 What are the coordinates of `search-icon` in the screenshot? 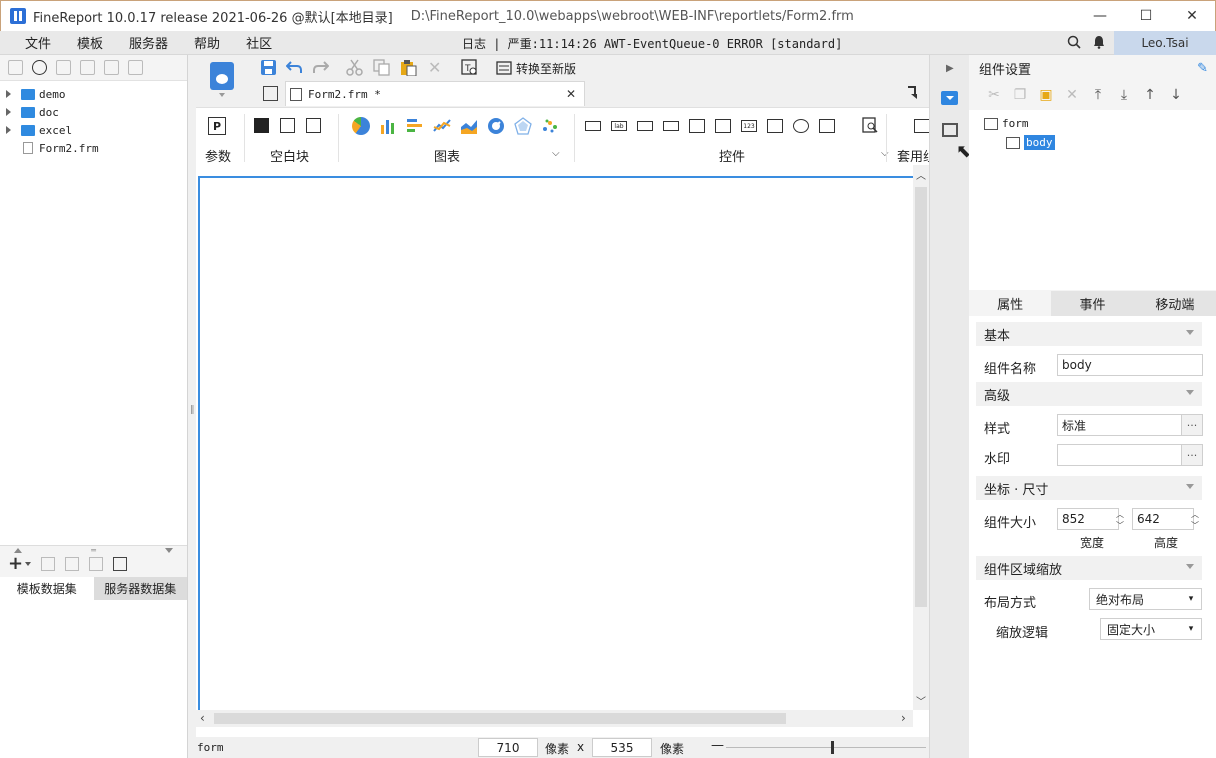 It's located at (1074, 42).